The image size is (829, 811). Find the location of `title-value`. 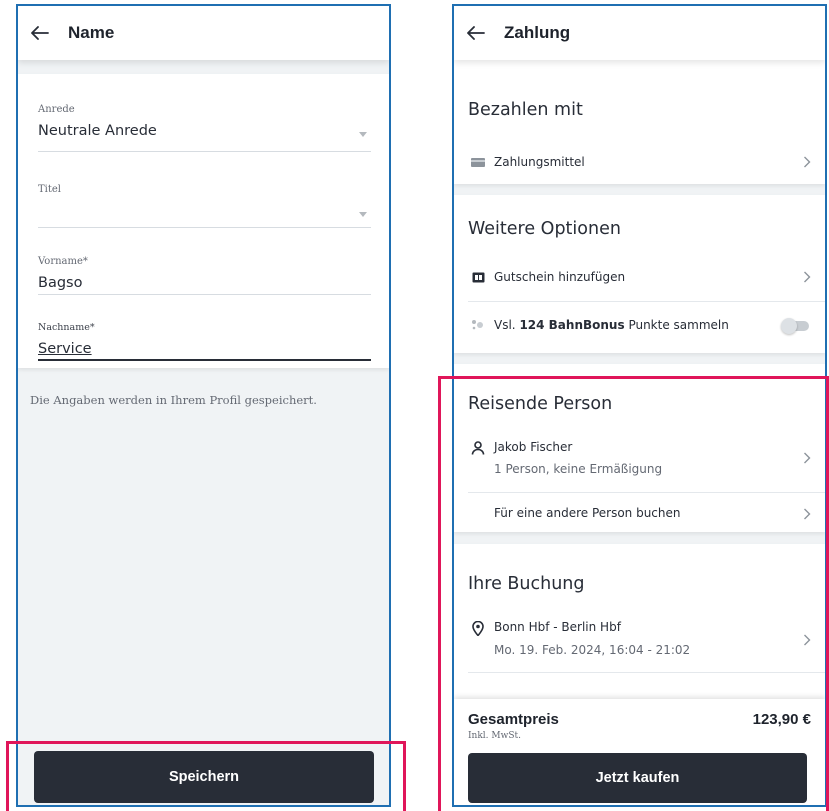

title-value is located at coordinates (204, 212).